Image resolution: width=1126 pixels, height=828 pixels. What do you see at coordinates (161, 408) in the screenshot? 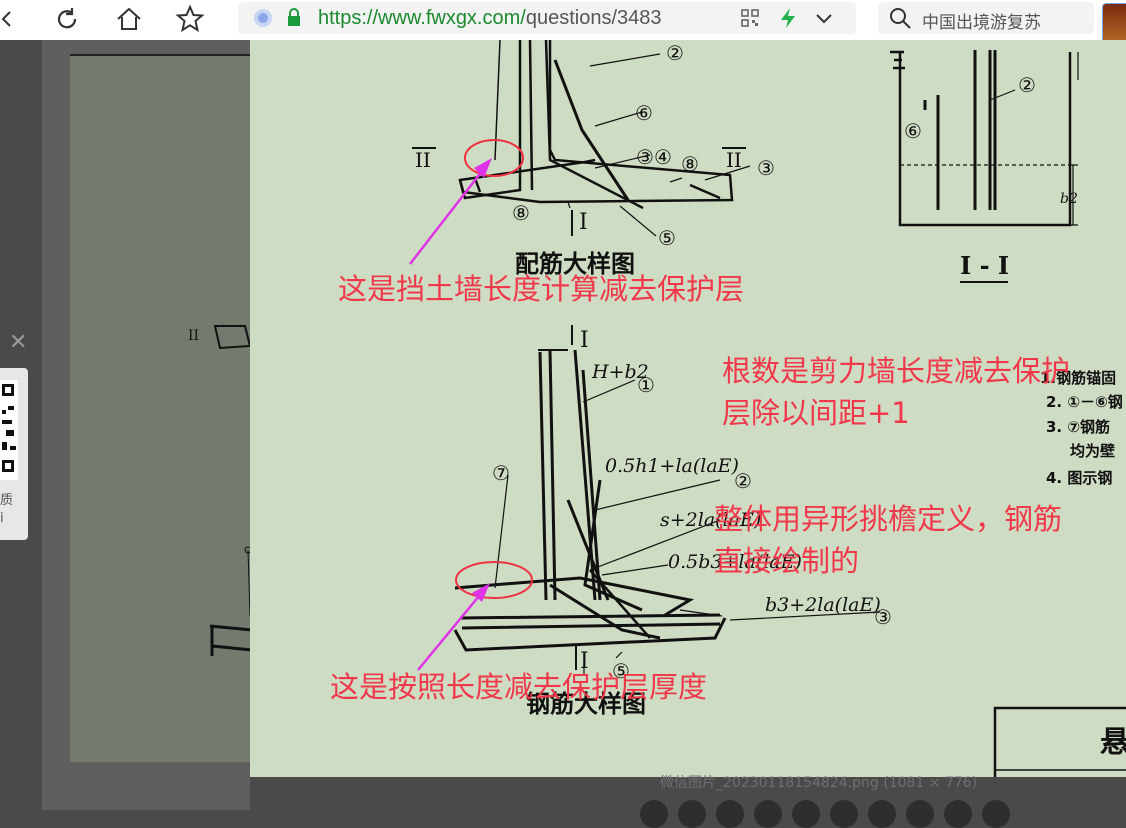
I see `background-document-page: II` at bounding box center [161, 408].